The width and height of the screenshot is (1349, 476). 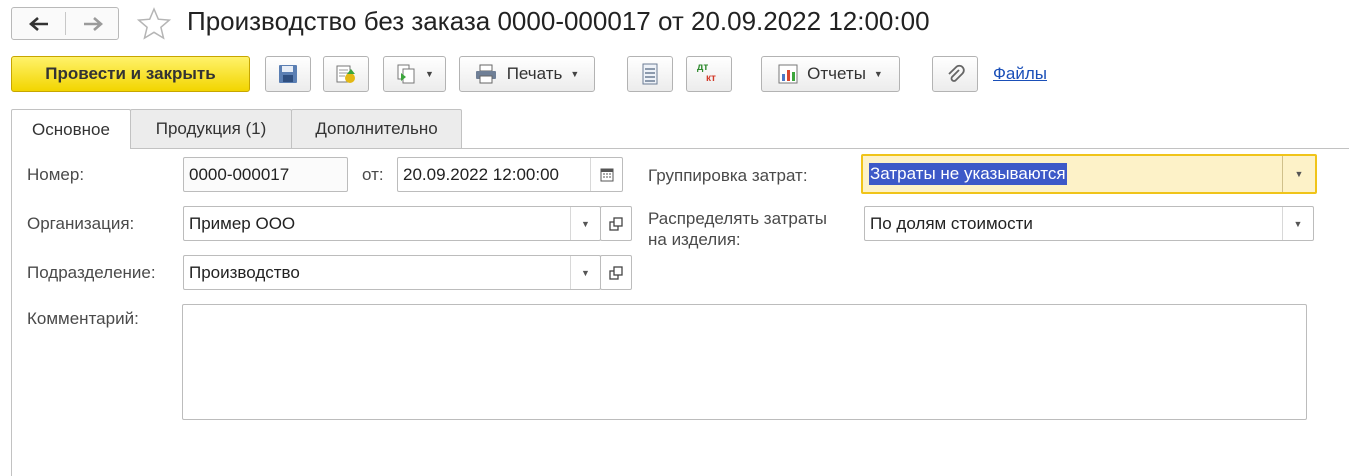 I want to click on tab-main: Основное, so click(x=71, y=129).